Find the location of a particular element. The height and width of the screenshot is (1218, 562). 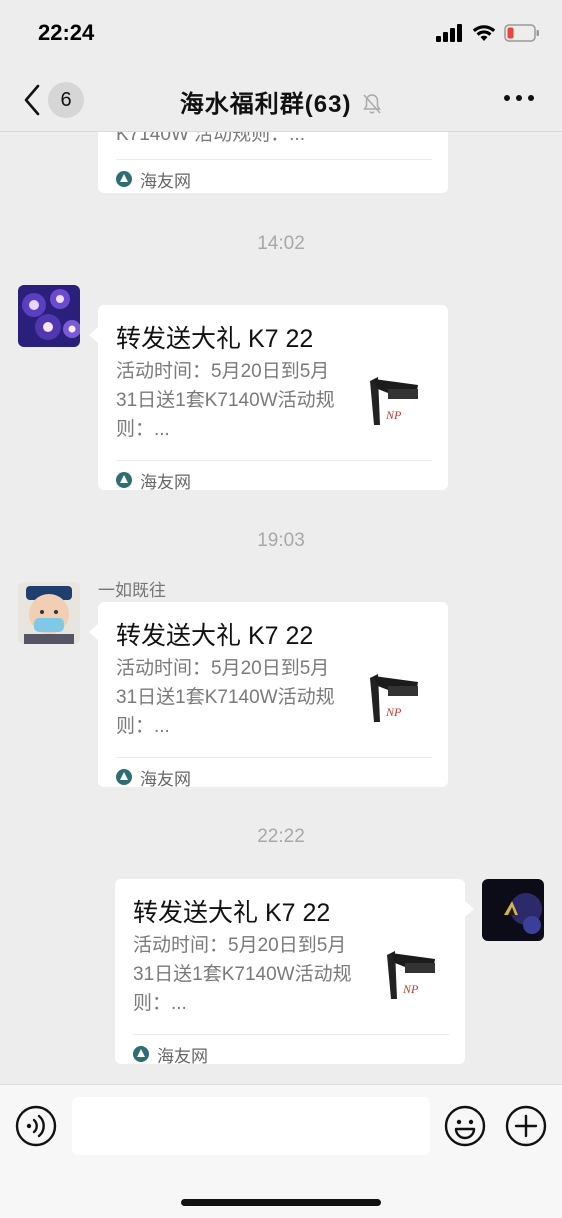

status-bar: 22:24 is located at coordinates (281, 33).